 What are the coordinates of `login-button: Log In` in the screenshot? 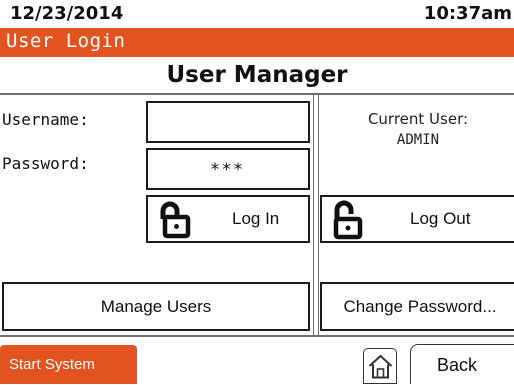 It's located at (228, 219).